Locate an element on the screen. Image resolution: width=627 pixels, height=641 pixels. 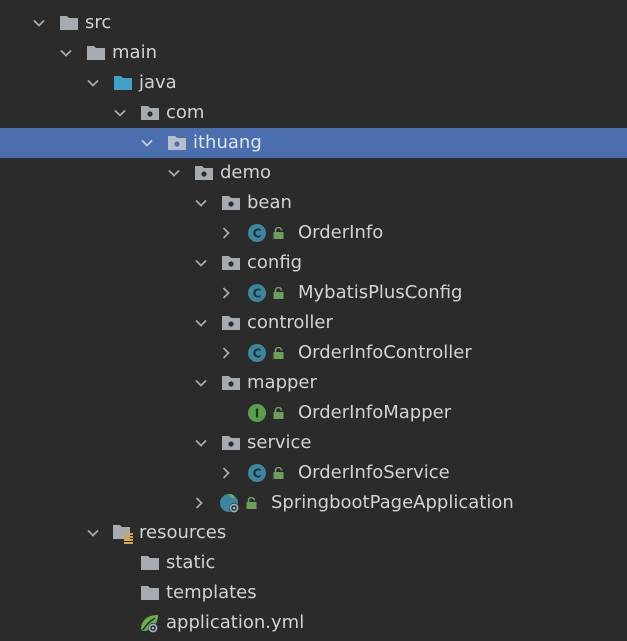
tree-row-parent-cut is located at coordinates (313, 4).